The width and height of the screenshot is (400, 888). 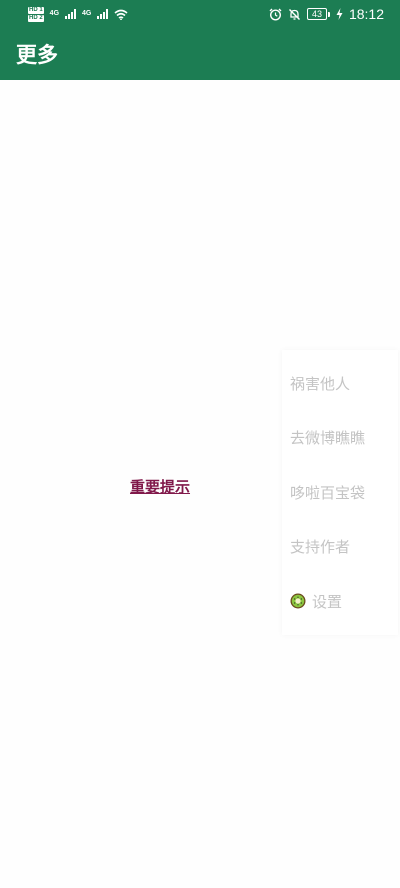 What do you see at coordinates (78, 14) in the screenshot?
I see `status-left: HD 1 HD 2 4G 4G` at bounding box center [78, 14].